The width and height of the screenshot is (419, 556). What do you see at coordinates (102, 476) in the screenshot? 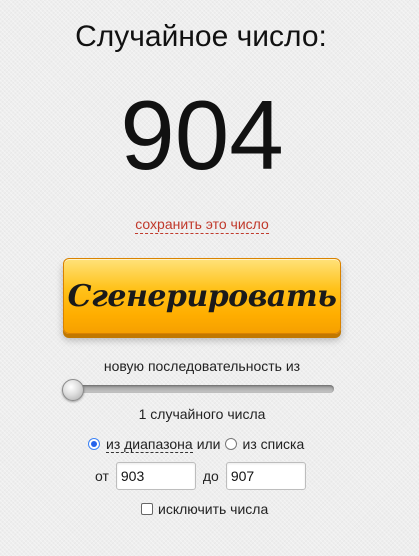
I see `from-label: от` at bounding box center [102, 476].